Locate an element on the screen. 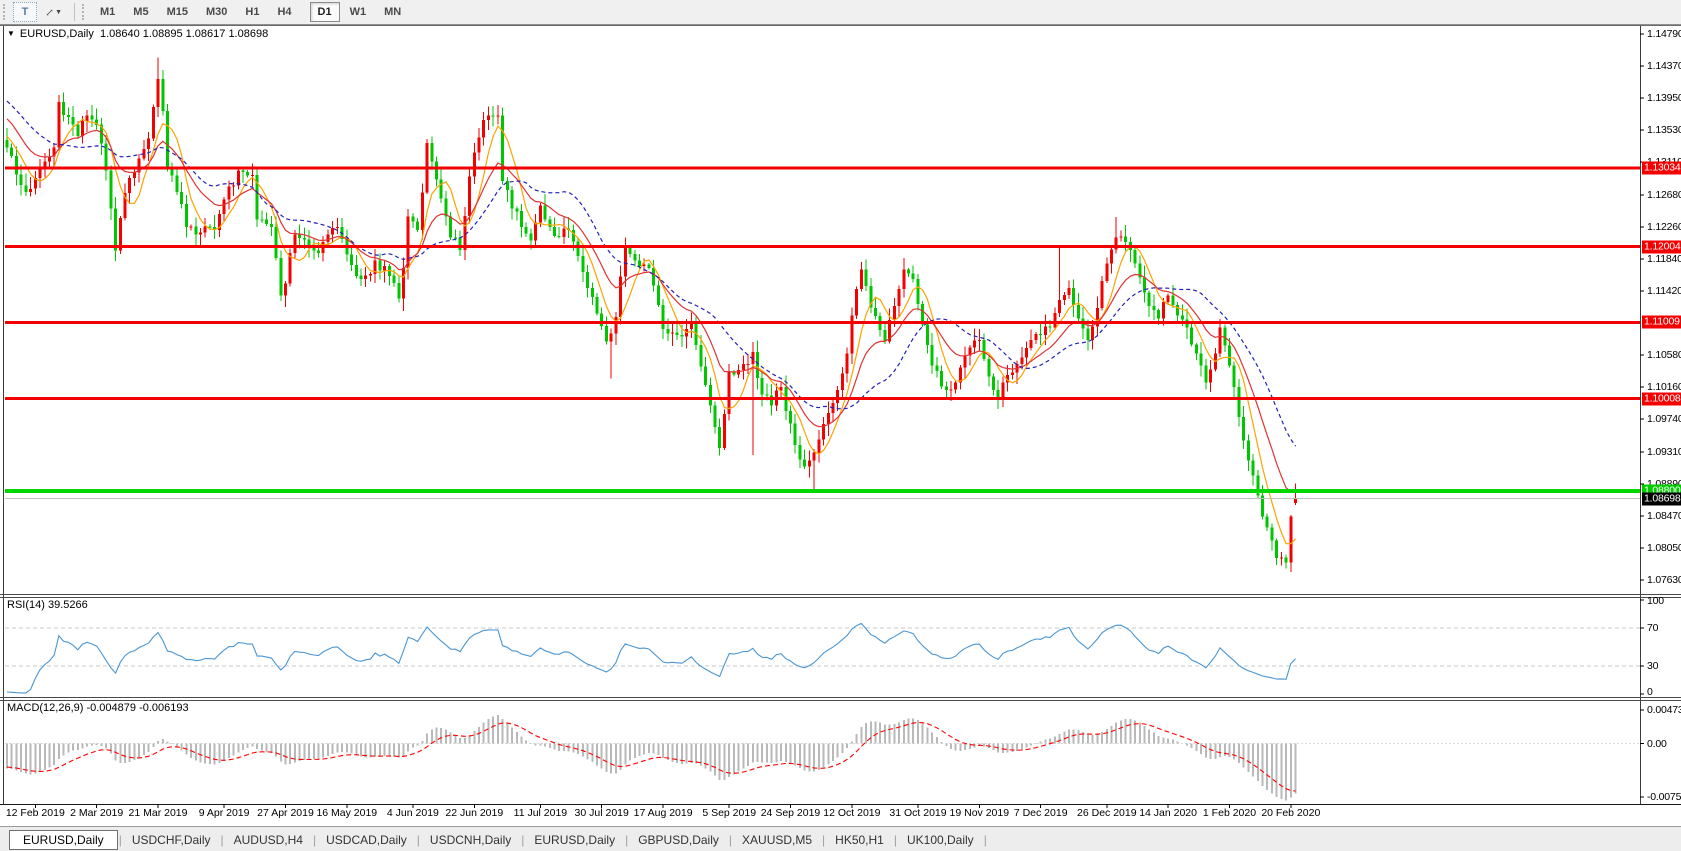 This screenshot has width=1681, height=851. rsi-axis-label: 70 is located at coordinates (1653, 628).